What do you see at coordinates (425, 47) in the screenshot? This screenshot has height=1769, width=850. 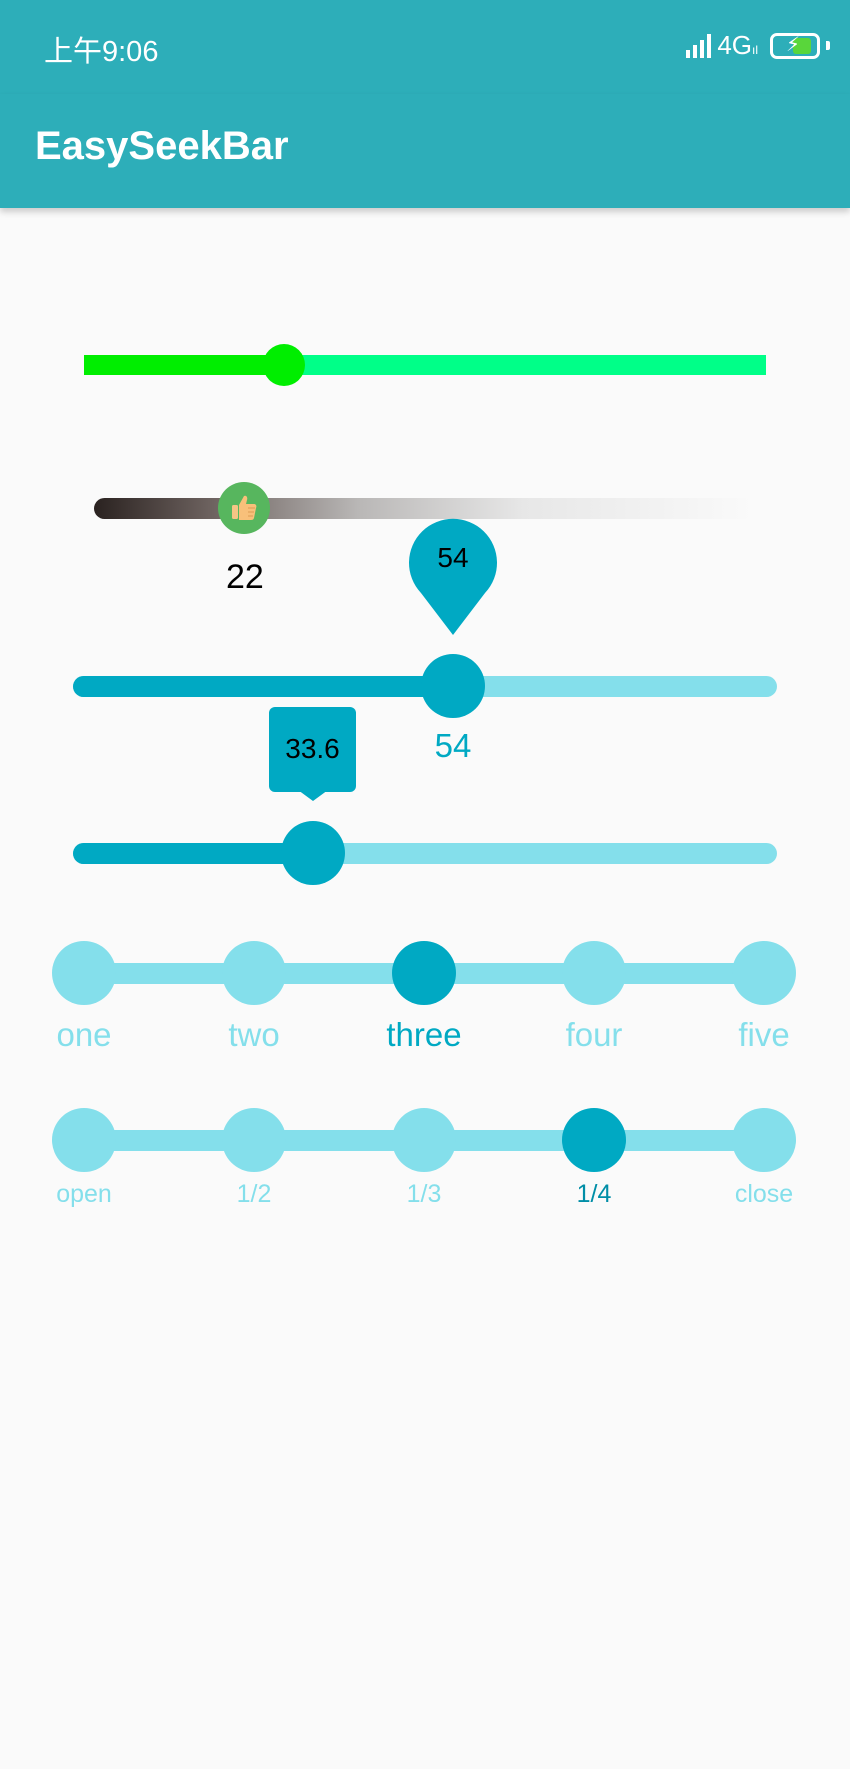 I see `status-bar: 上午9:06 4Gıl ⚡` at bounding box center [425, 47].